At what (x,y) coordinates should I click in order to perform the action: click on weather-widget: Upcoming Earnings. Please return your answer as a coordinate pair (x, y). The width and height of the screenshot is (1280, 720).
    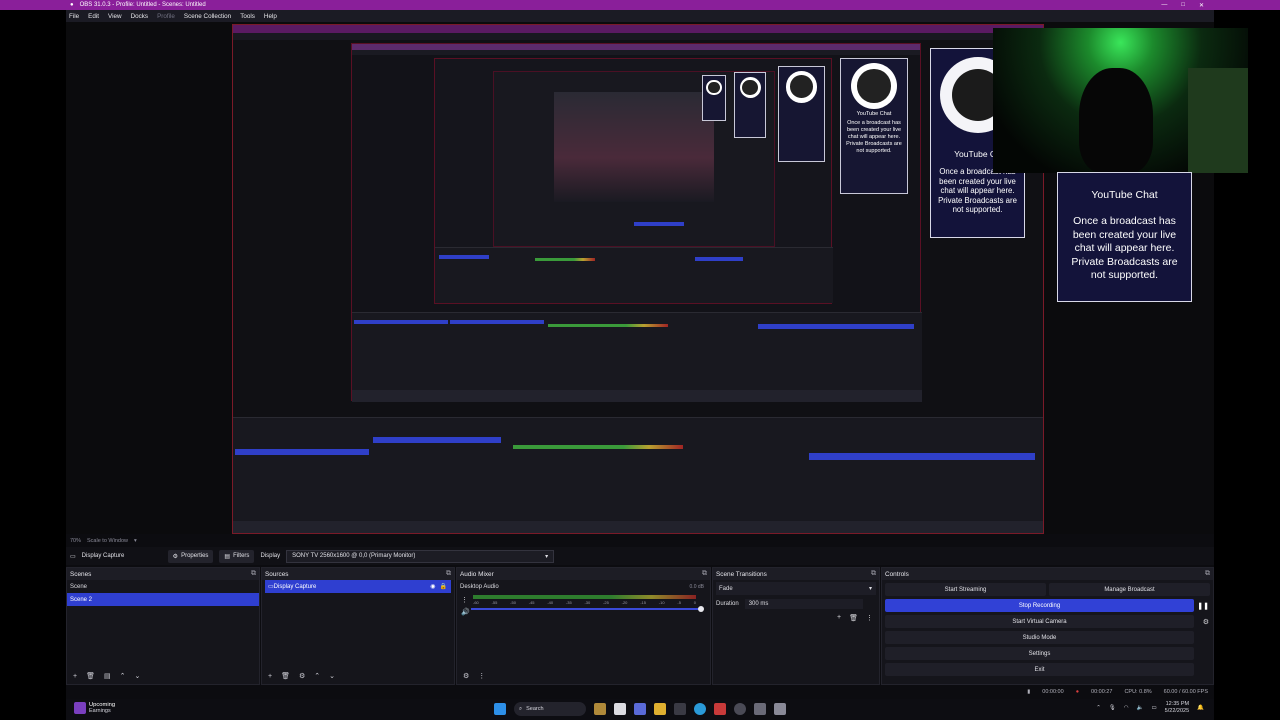
    Looking at the image, I should click on (94, 708).